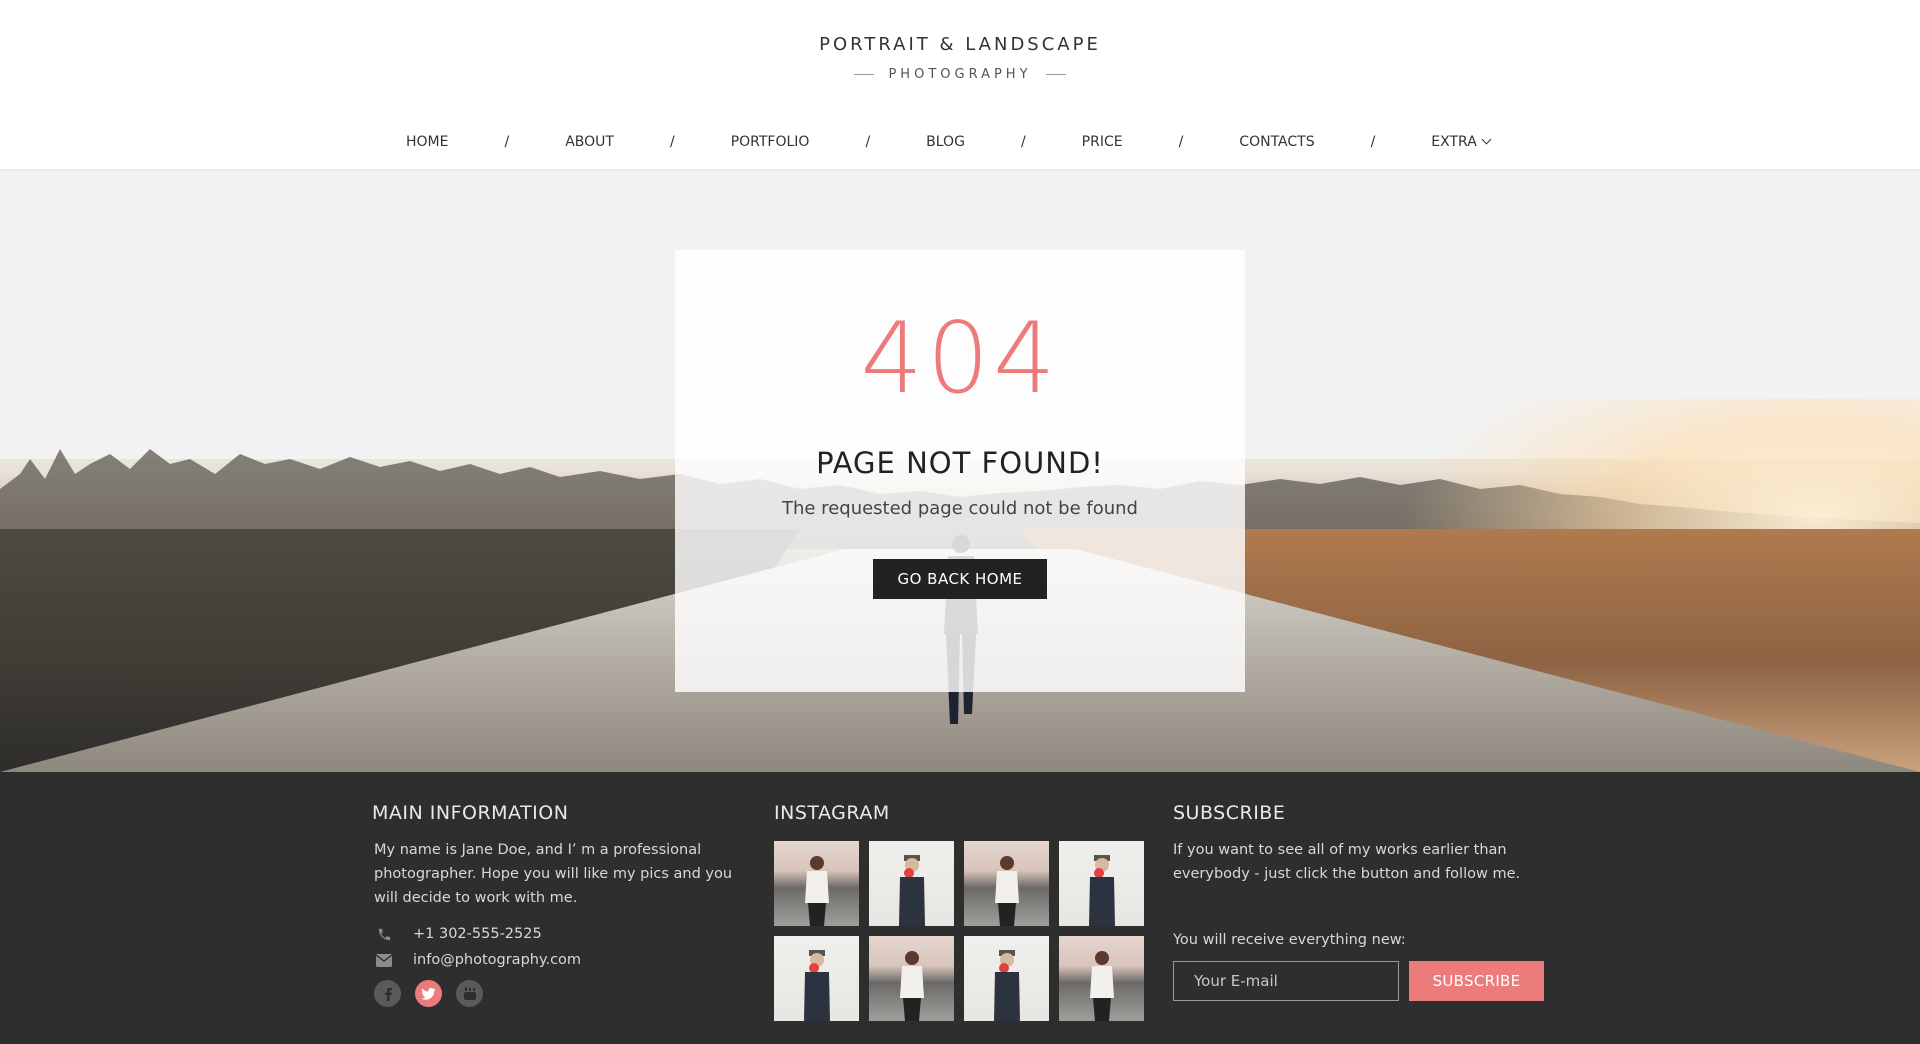 This screenshot has width=1920, height=1044. I want to click on subscribe-title: SUBSCRIBE, so click(1229, 813).